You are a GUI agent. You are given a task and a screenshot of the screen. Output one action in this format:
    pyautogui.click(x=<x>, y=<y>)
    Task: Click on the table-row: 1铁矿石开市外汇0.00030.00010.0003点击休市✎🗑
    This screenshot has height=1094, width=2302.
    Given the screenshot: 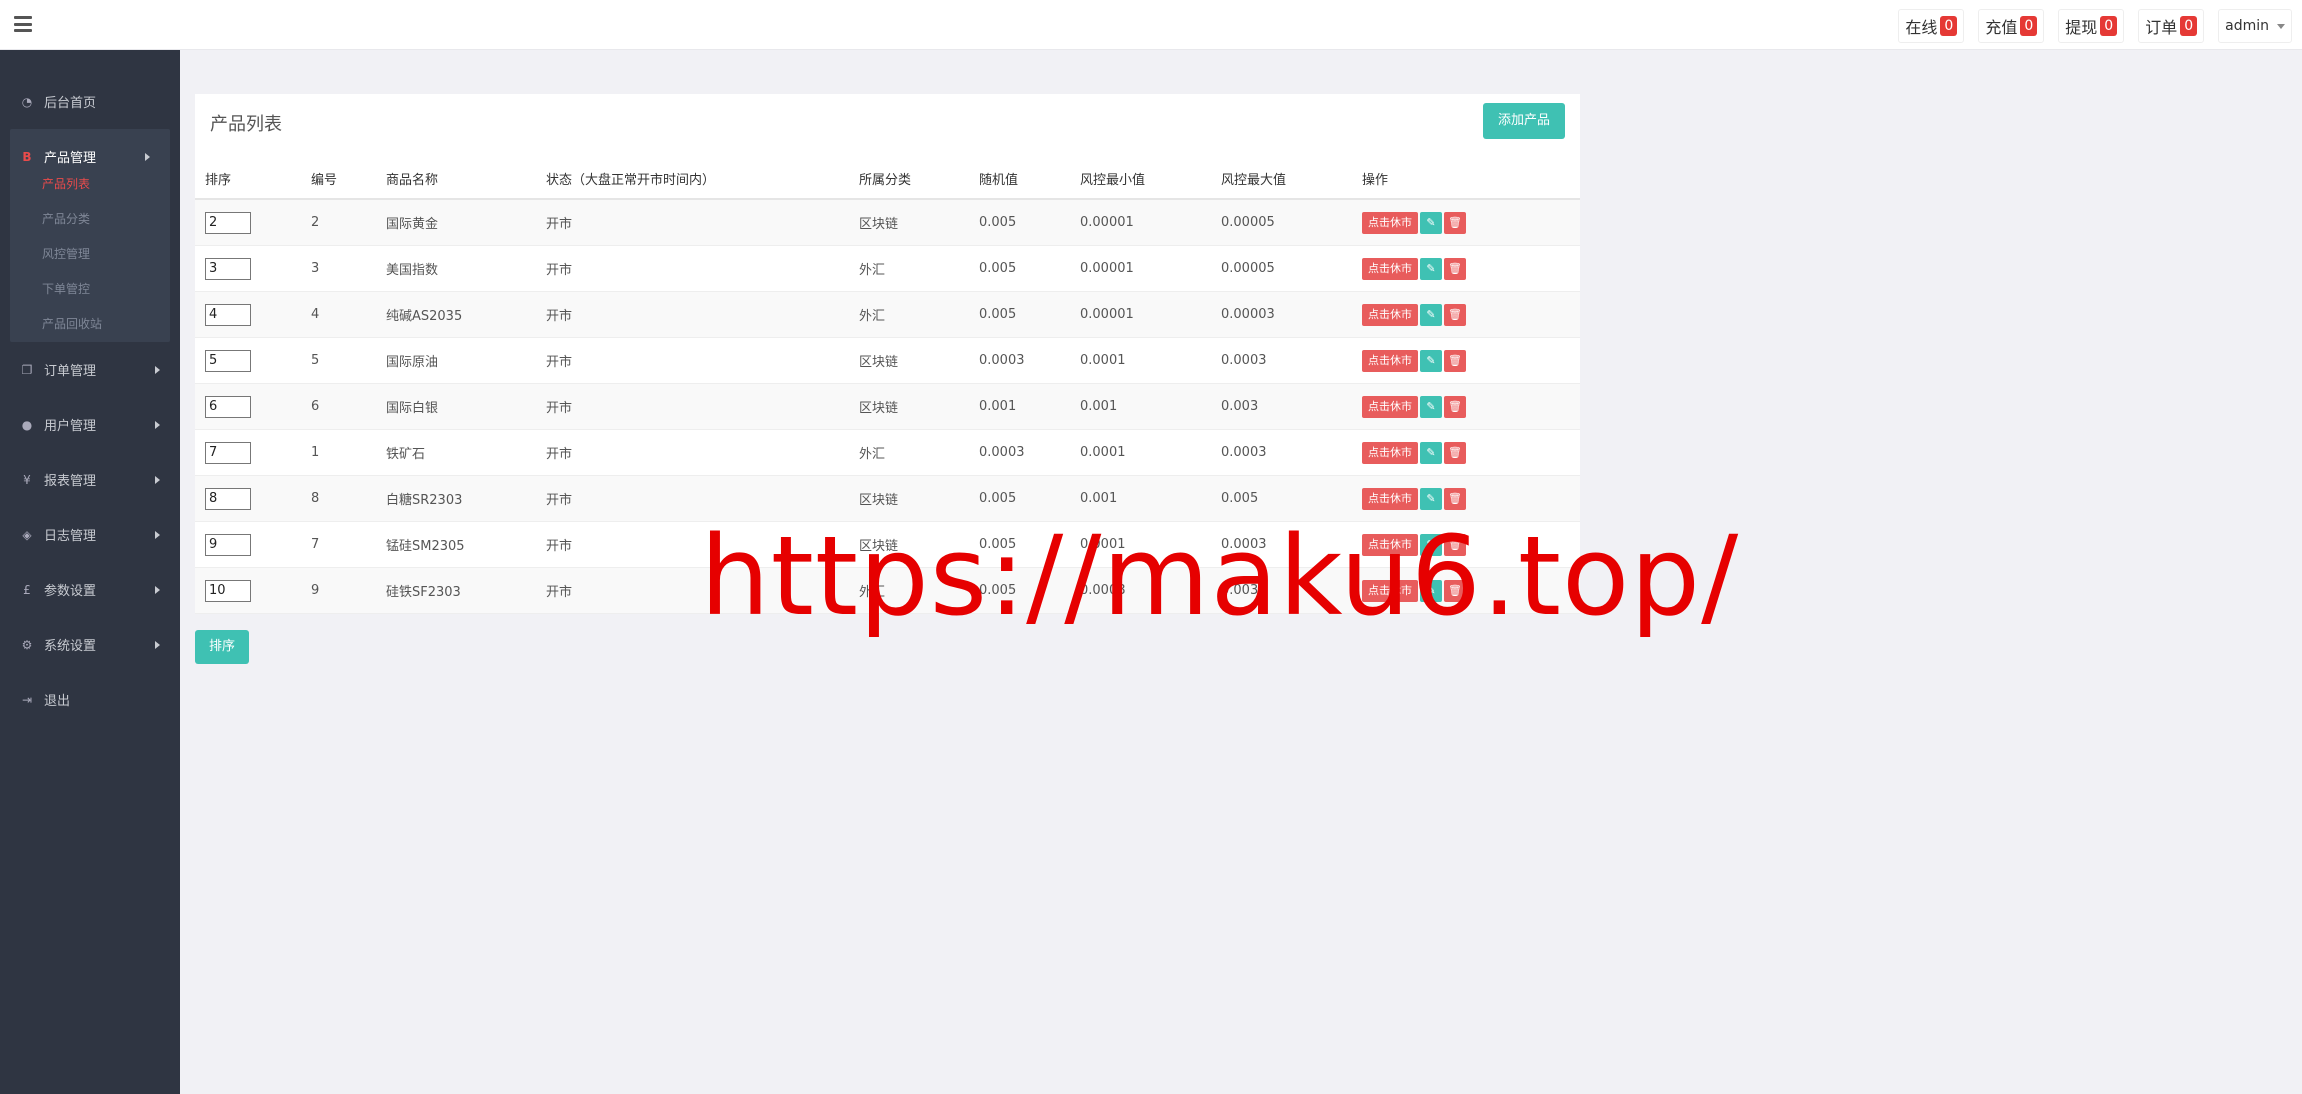 What is the action you would take?
    pyautogui.click(x=887, y=452)
    